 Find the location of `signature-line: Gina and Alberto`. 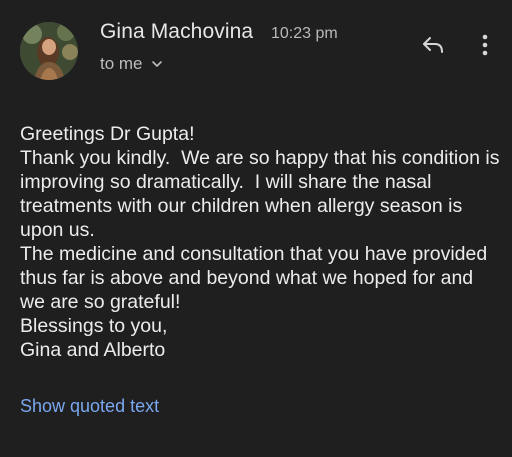

signature-line: Gina and Alberto is located at coordinates (93, 350).